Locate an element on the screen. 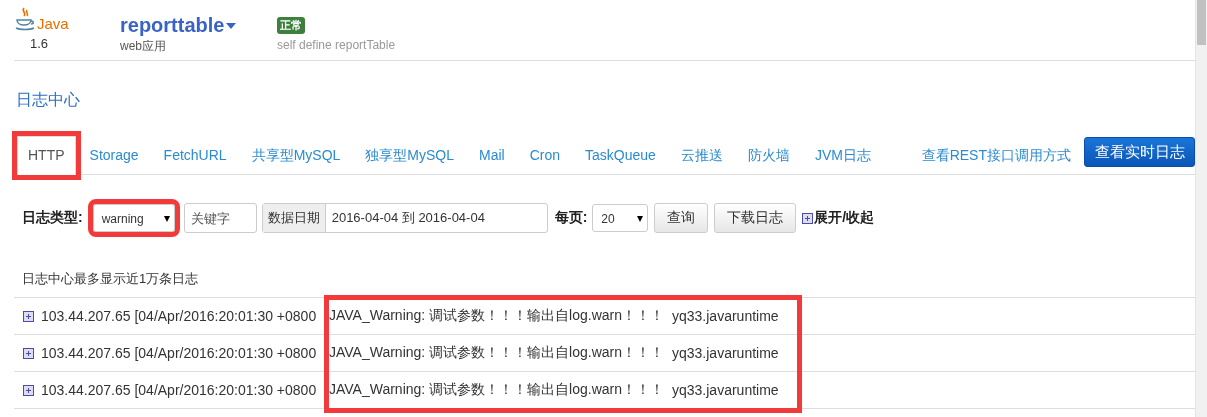 Image resolution: width=1207 pixels, height=417 pixels. platform-version: 1.6 is located at coordinates (40, 43).